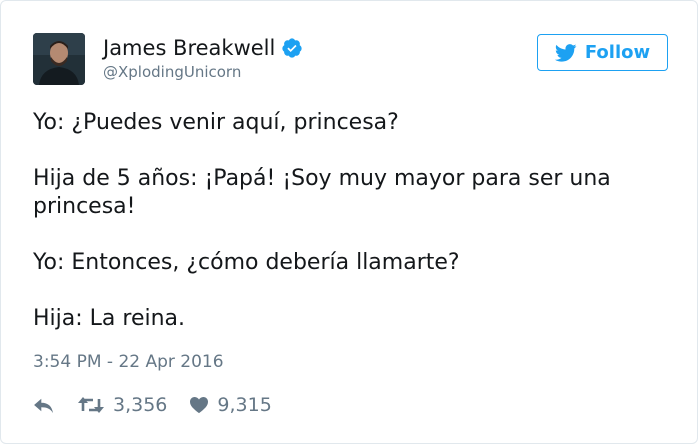  I want to click on like-button: 9,315, so click(230, 405).